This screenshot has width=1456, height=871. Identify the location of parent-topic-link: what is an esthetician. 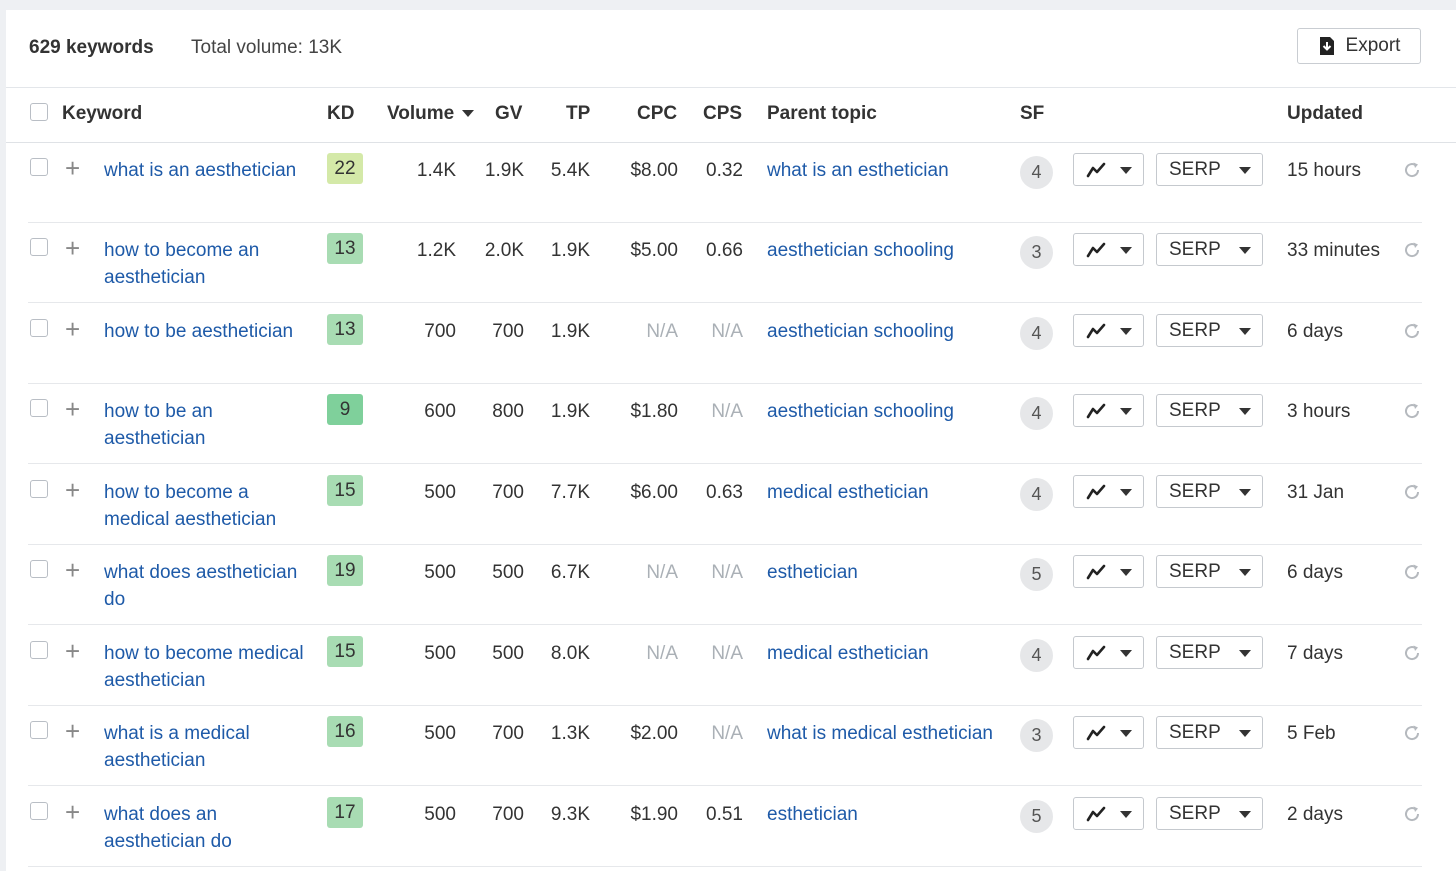
(882, 170).